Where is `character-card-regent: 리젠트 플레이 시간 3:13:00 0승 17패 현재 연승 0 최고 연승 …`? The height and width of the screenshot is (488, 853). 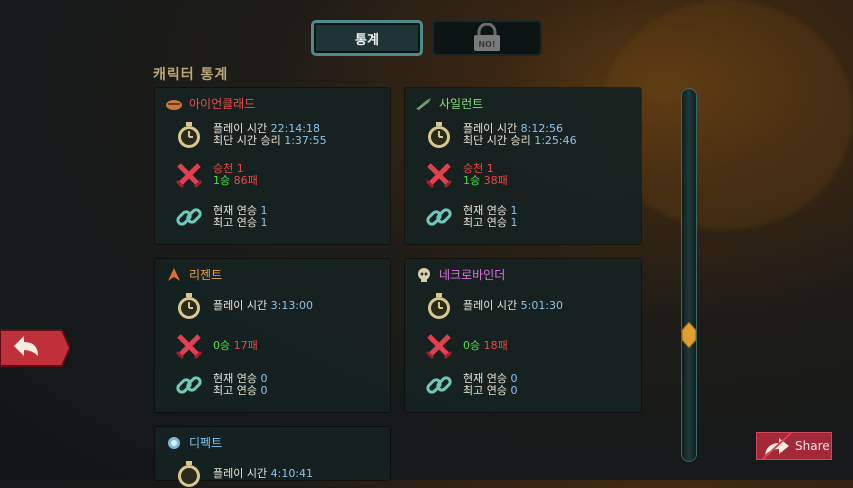 character-card-regent: 리젠트 플레이 시간 3:13:00 0승 17패 현재 연승 0 최고 연승 … is located at coordinates (272, 335).